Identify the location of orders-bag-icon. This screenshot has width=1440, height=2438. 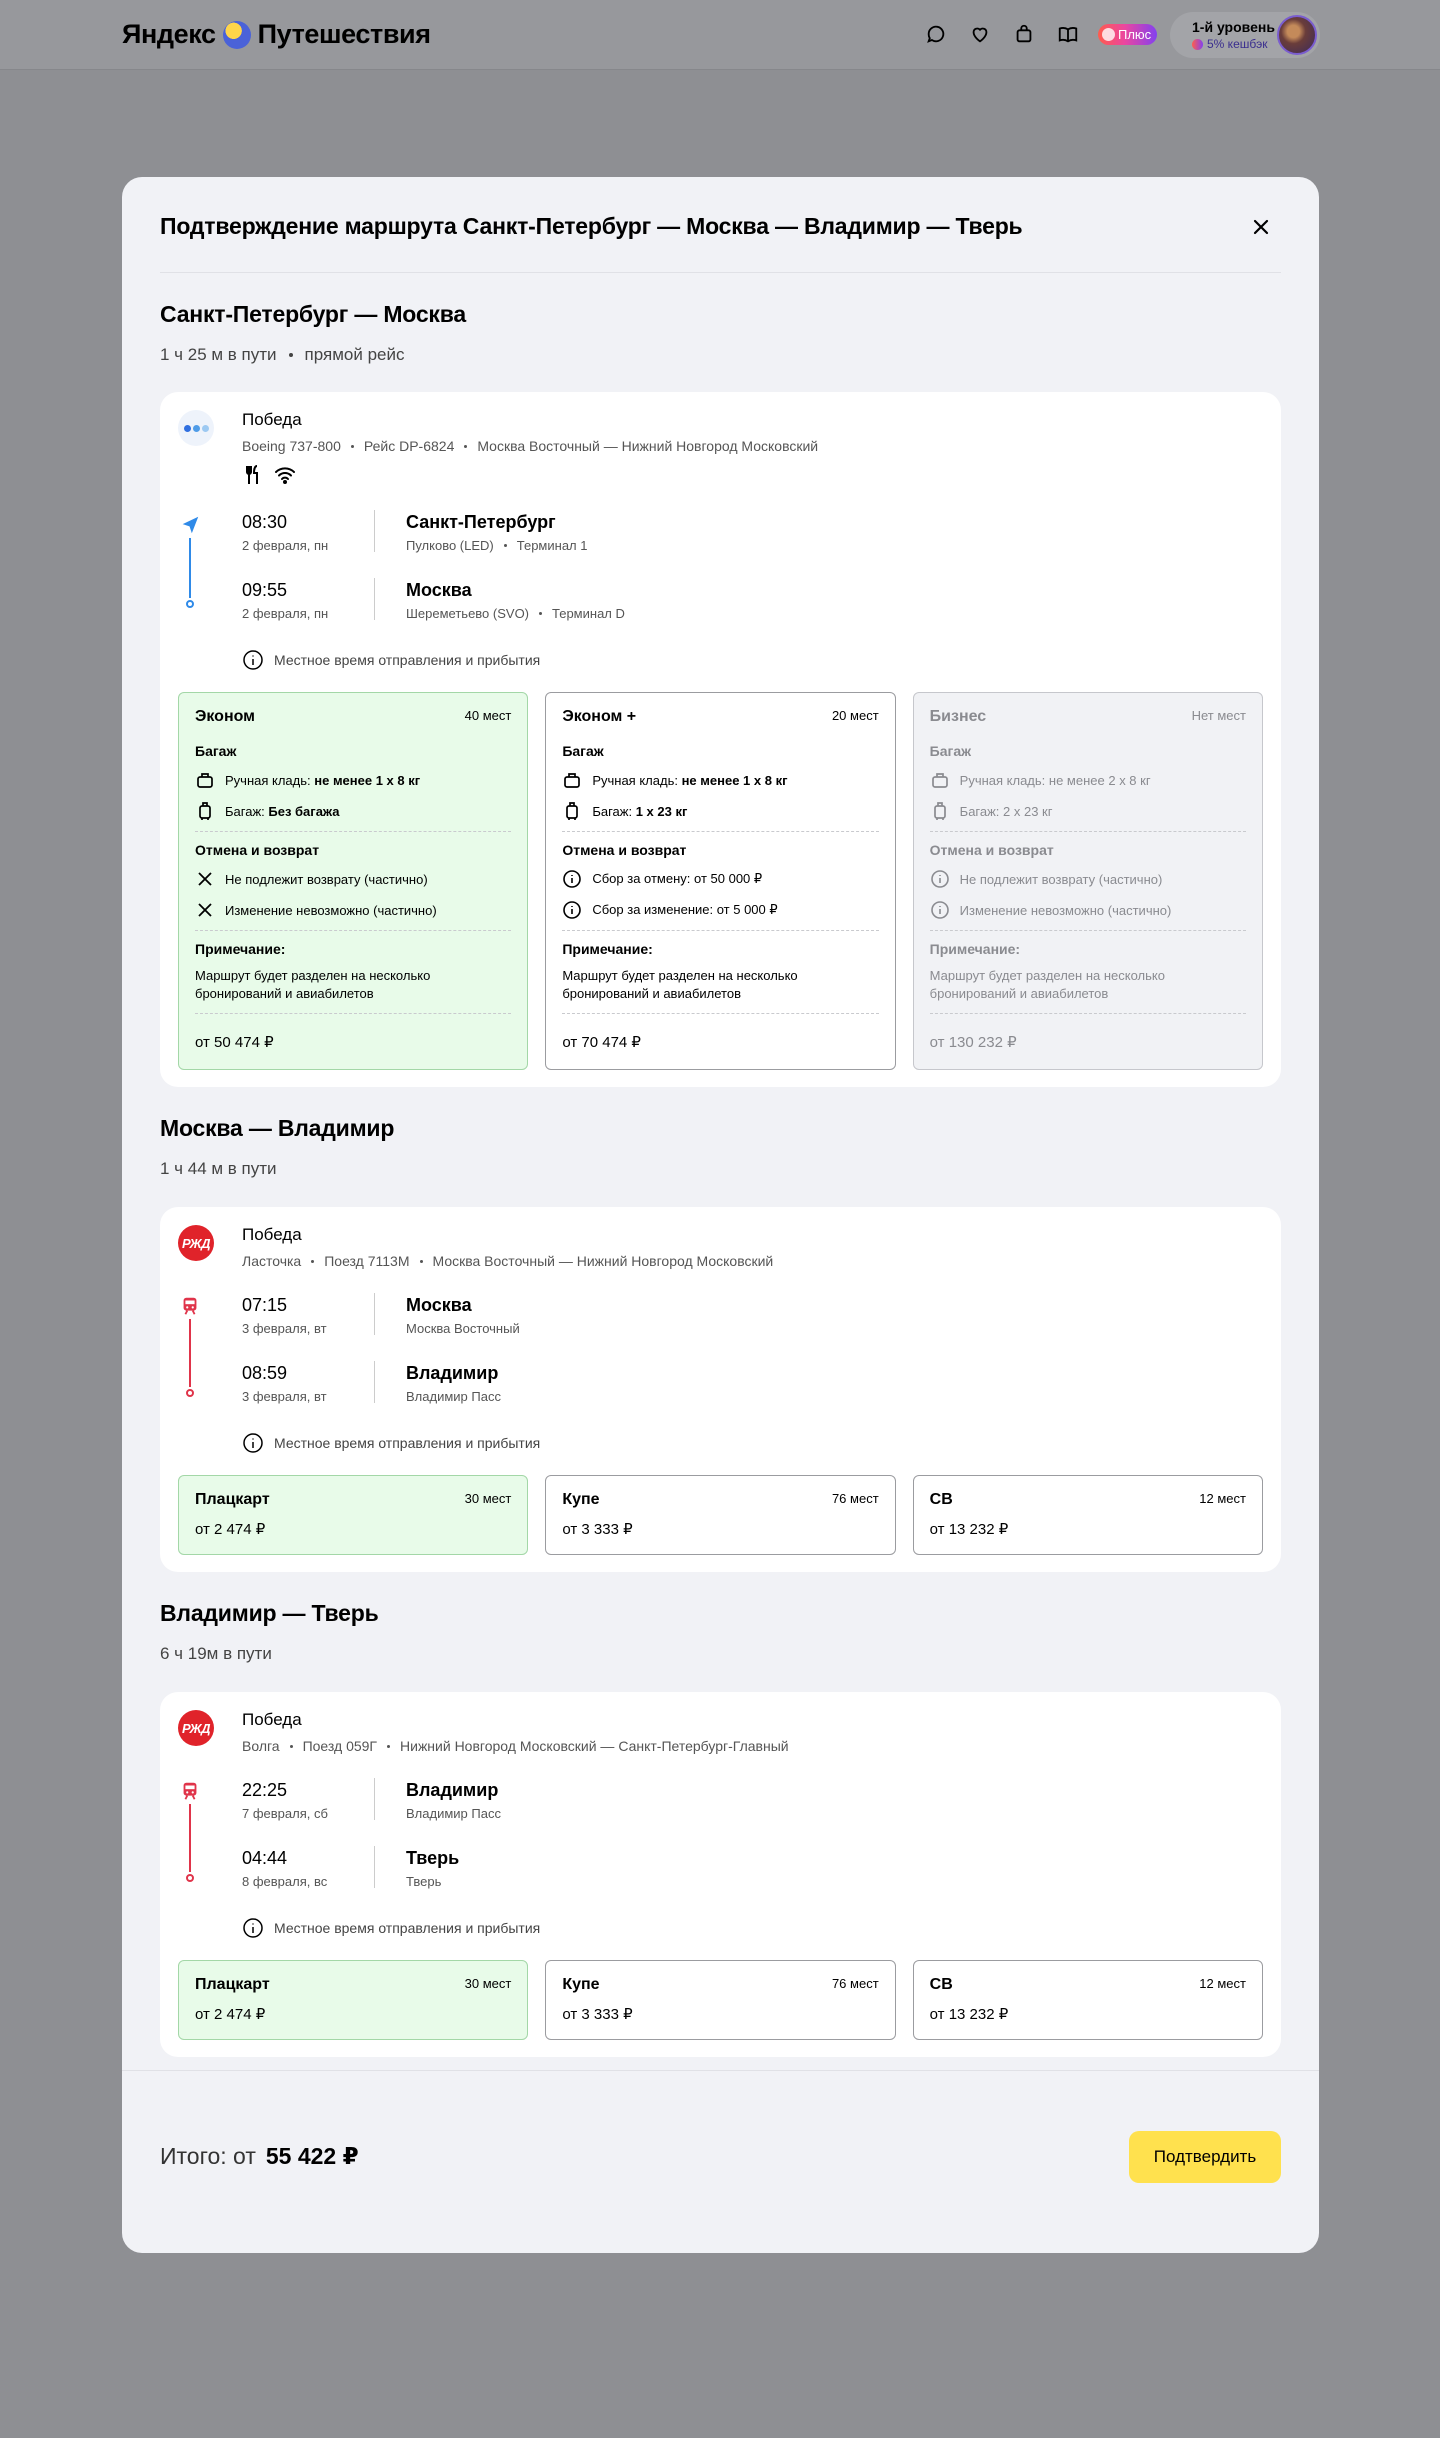
(1024, 34).